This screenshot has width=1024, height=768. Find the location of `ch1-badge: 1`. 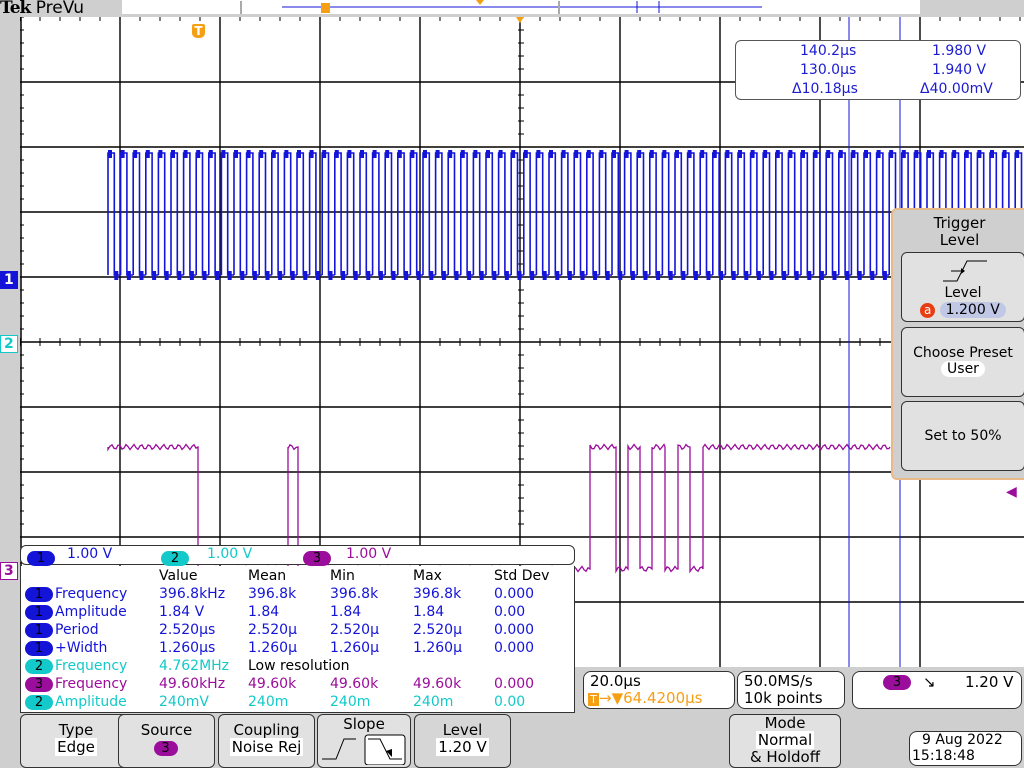

ch1-badge: 1 is located at coordinates (41, 558).